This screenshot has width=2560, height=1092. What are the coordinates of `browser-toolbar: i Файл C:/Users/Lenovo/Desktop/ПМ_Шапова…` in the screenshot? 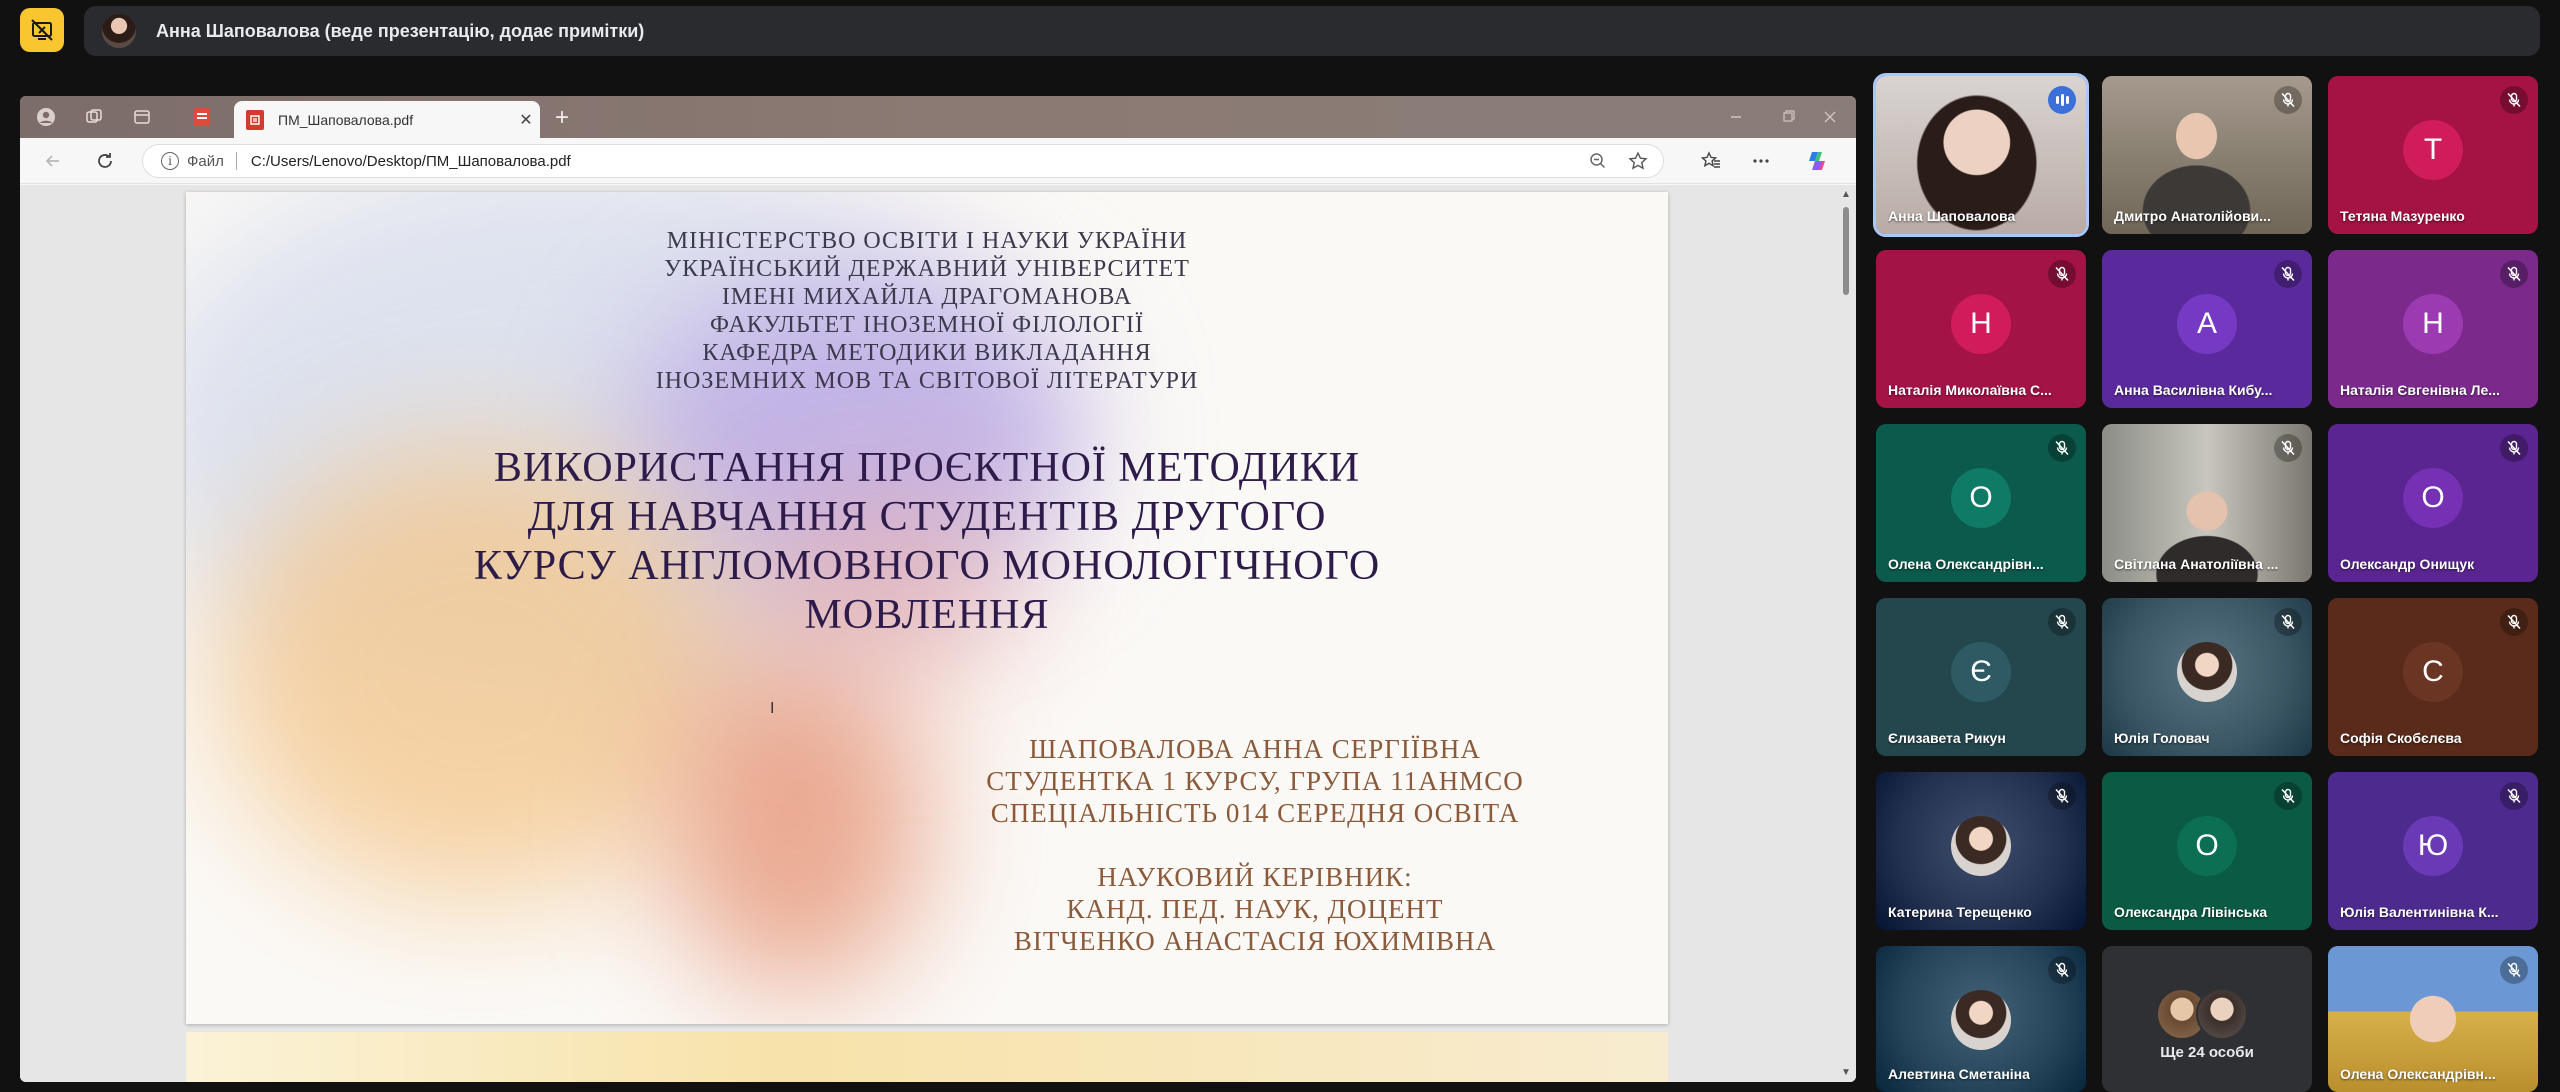 It's located at (938, 161).